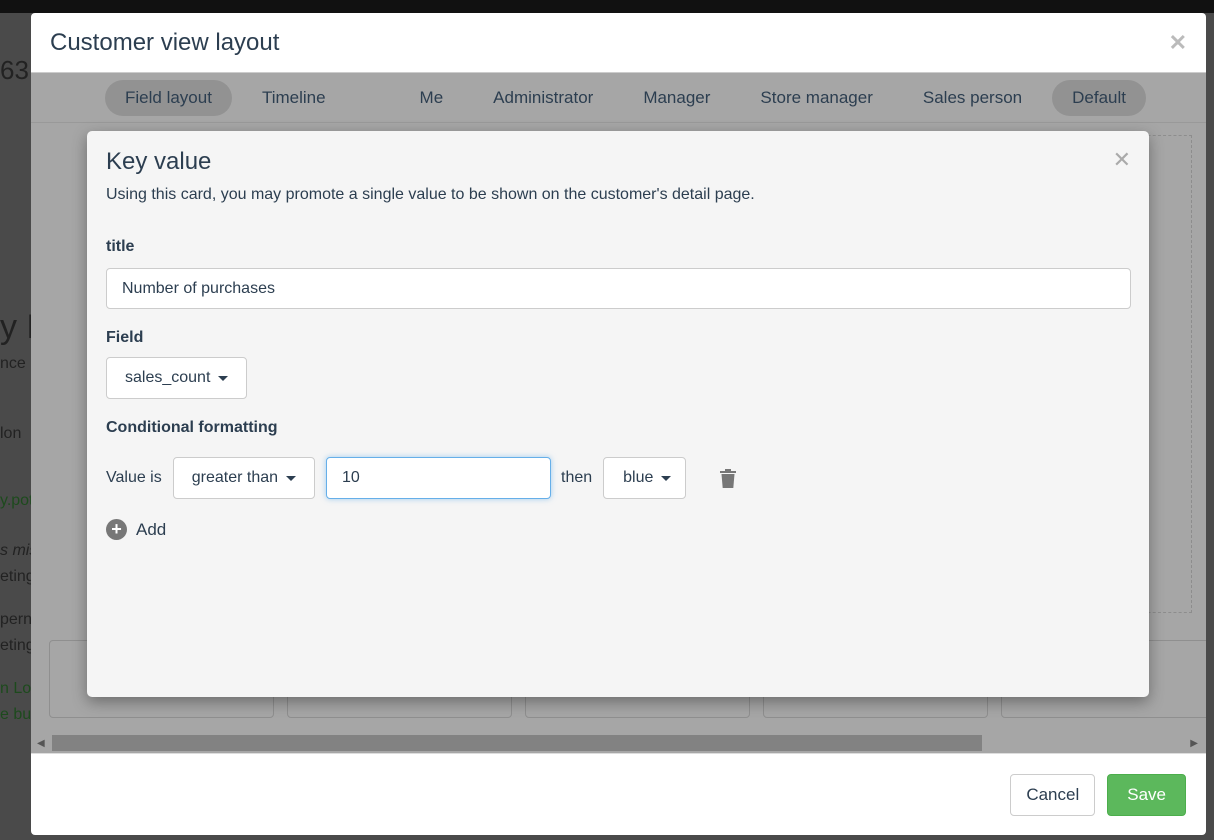 This screenshot has width=1214, height=840. Describe the element at coordinates (235, 477) in the screenshot. I see `operator-value: greater than` at that location.